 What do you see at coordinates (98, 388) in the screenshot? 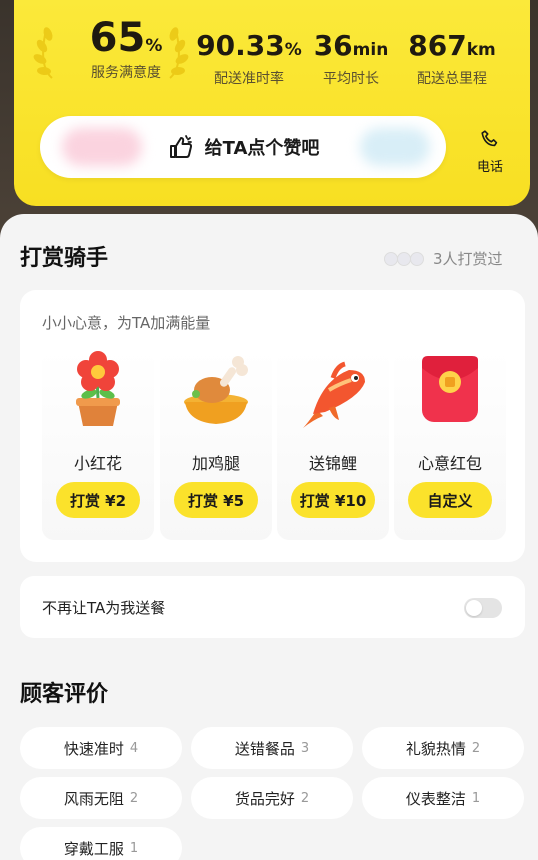
I see `flower-icon` at bounding box center [98, 388].